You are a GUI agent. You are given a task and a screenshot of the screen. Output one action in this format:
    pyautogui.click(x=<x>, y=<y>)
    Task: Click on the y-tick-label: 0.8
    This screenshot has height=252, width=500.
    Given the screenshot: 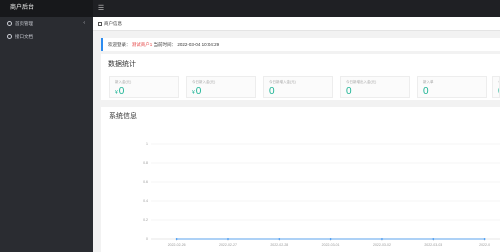 What is the action you would take?
    pyautogui.click(x=145, y=163)
    